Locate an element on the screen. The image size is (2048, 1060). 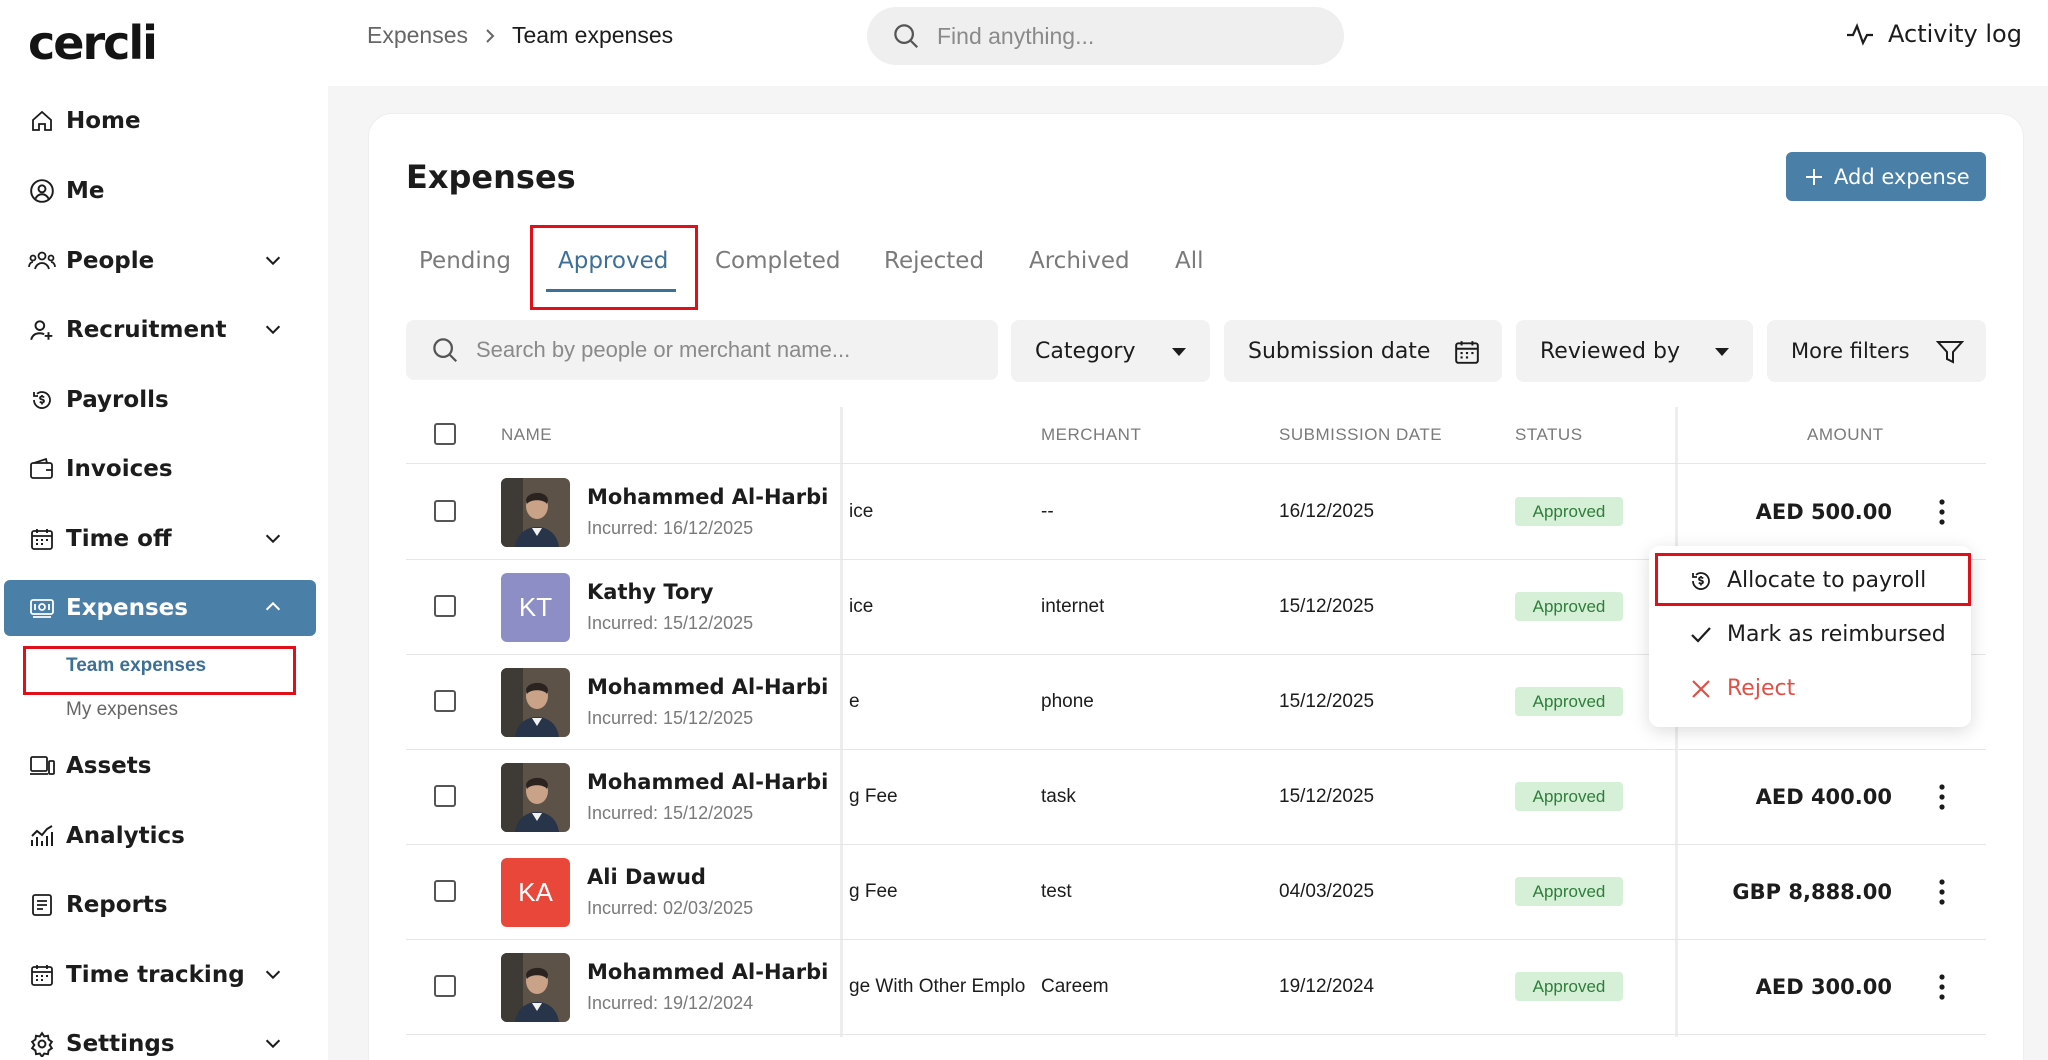
add-expense-label: Add expense is located at coordinates (1902, 176).